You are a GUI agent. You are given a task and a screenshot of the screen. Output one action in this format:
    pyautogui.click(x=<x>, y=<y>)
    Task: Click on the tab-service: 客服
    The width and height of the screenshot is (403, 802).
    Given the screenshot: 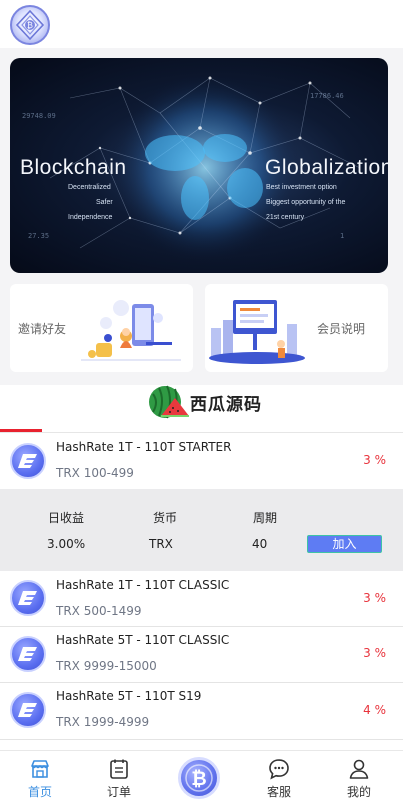 What is the action you would take?
    pyautogui.click(x=279, y=776)
    